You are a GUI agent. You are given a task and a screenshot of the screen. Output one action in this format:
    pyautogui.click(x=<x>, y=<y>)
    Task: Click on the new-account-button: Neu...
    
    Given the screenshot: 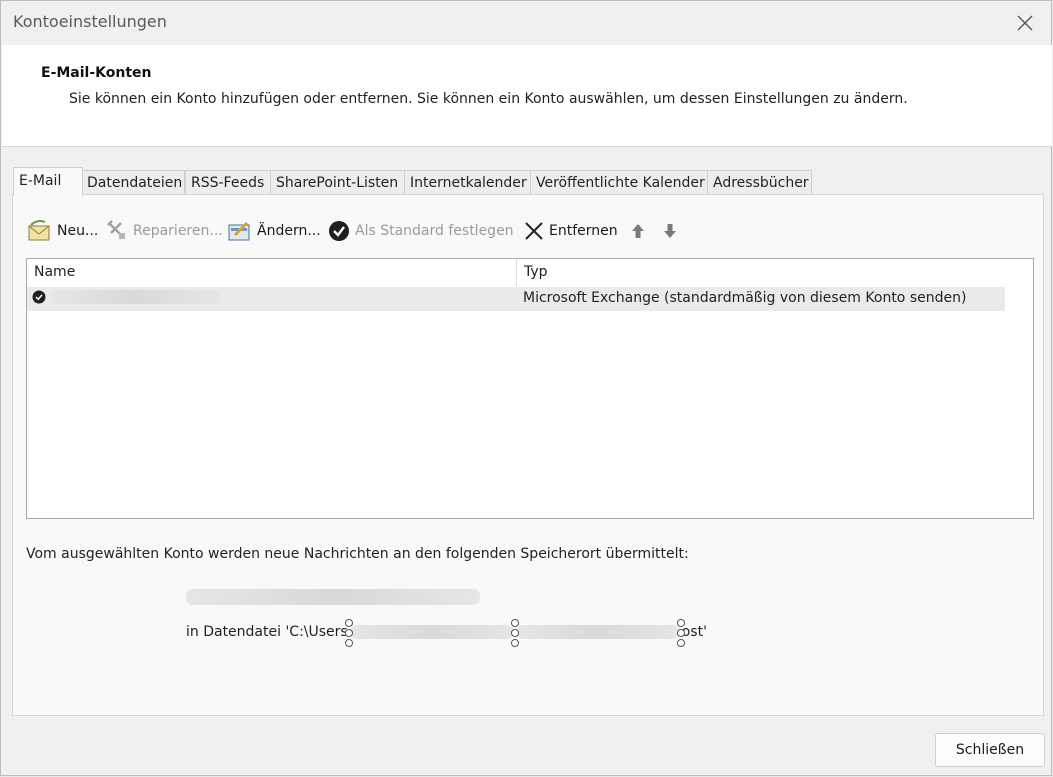 What is the action you would take?
    pyautogui.click(x=62, y=231)
    